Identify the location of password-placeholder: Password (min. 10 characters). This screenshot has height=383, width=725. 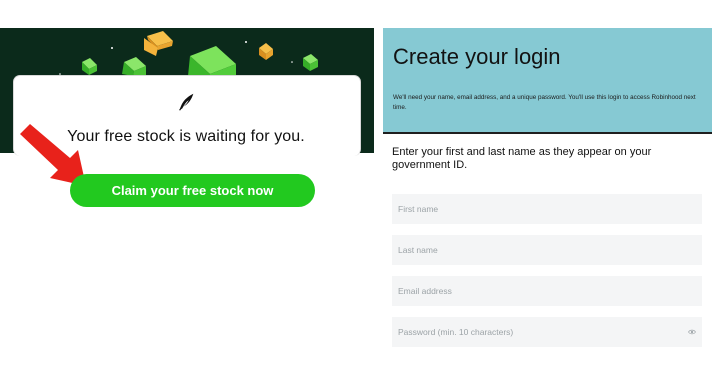
(456, 332).